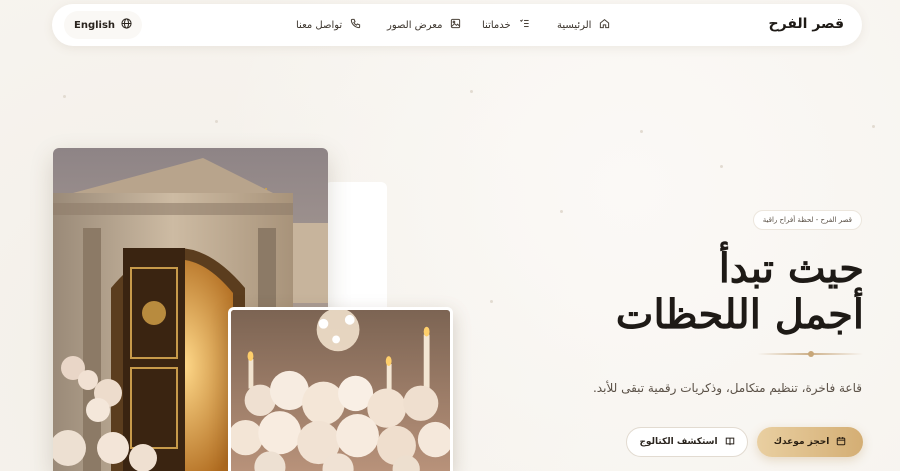  What do you see at coordinates (806, 24) in the screenshot?
I see `brand-logo-text: قصر الفرح` at bounding box center [806, 24].